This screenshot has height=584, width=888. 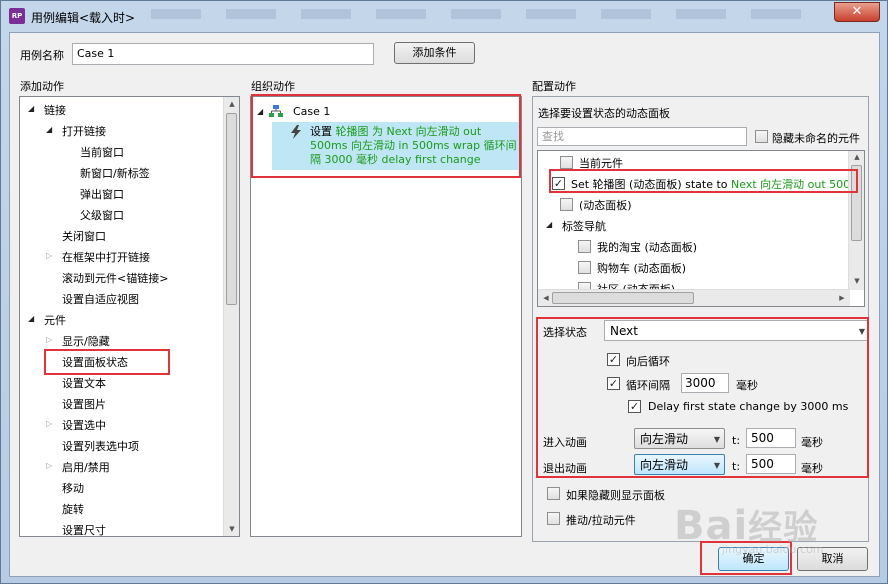 What do you see at coordinates (553, 518) in the screenshot?
I see `push-pull-checkbox` at bounding box center [553, 518].